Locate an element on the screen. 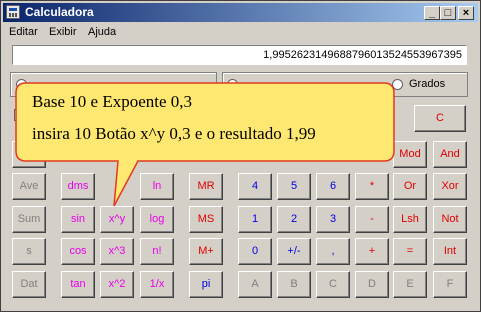 This screenshot has width=481, height=312. ln-button: ln is located at coordinates (157, 186).